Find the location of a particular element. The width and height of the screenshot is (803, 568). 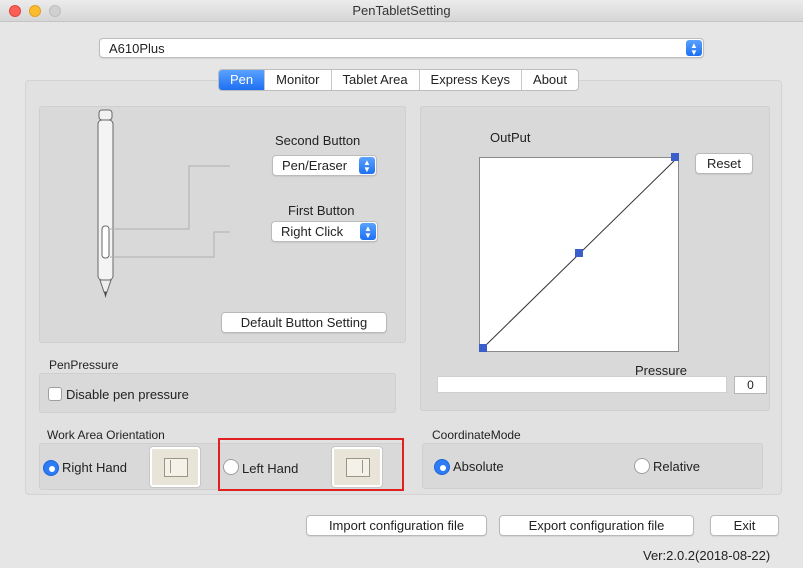

pressure-value: 0 is located at coordinates (750, 385).